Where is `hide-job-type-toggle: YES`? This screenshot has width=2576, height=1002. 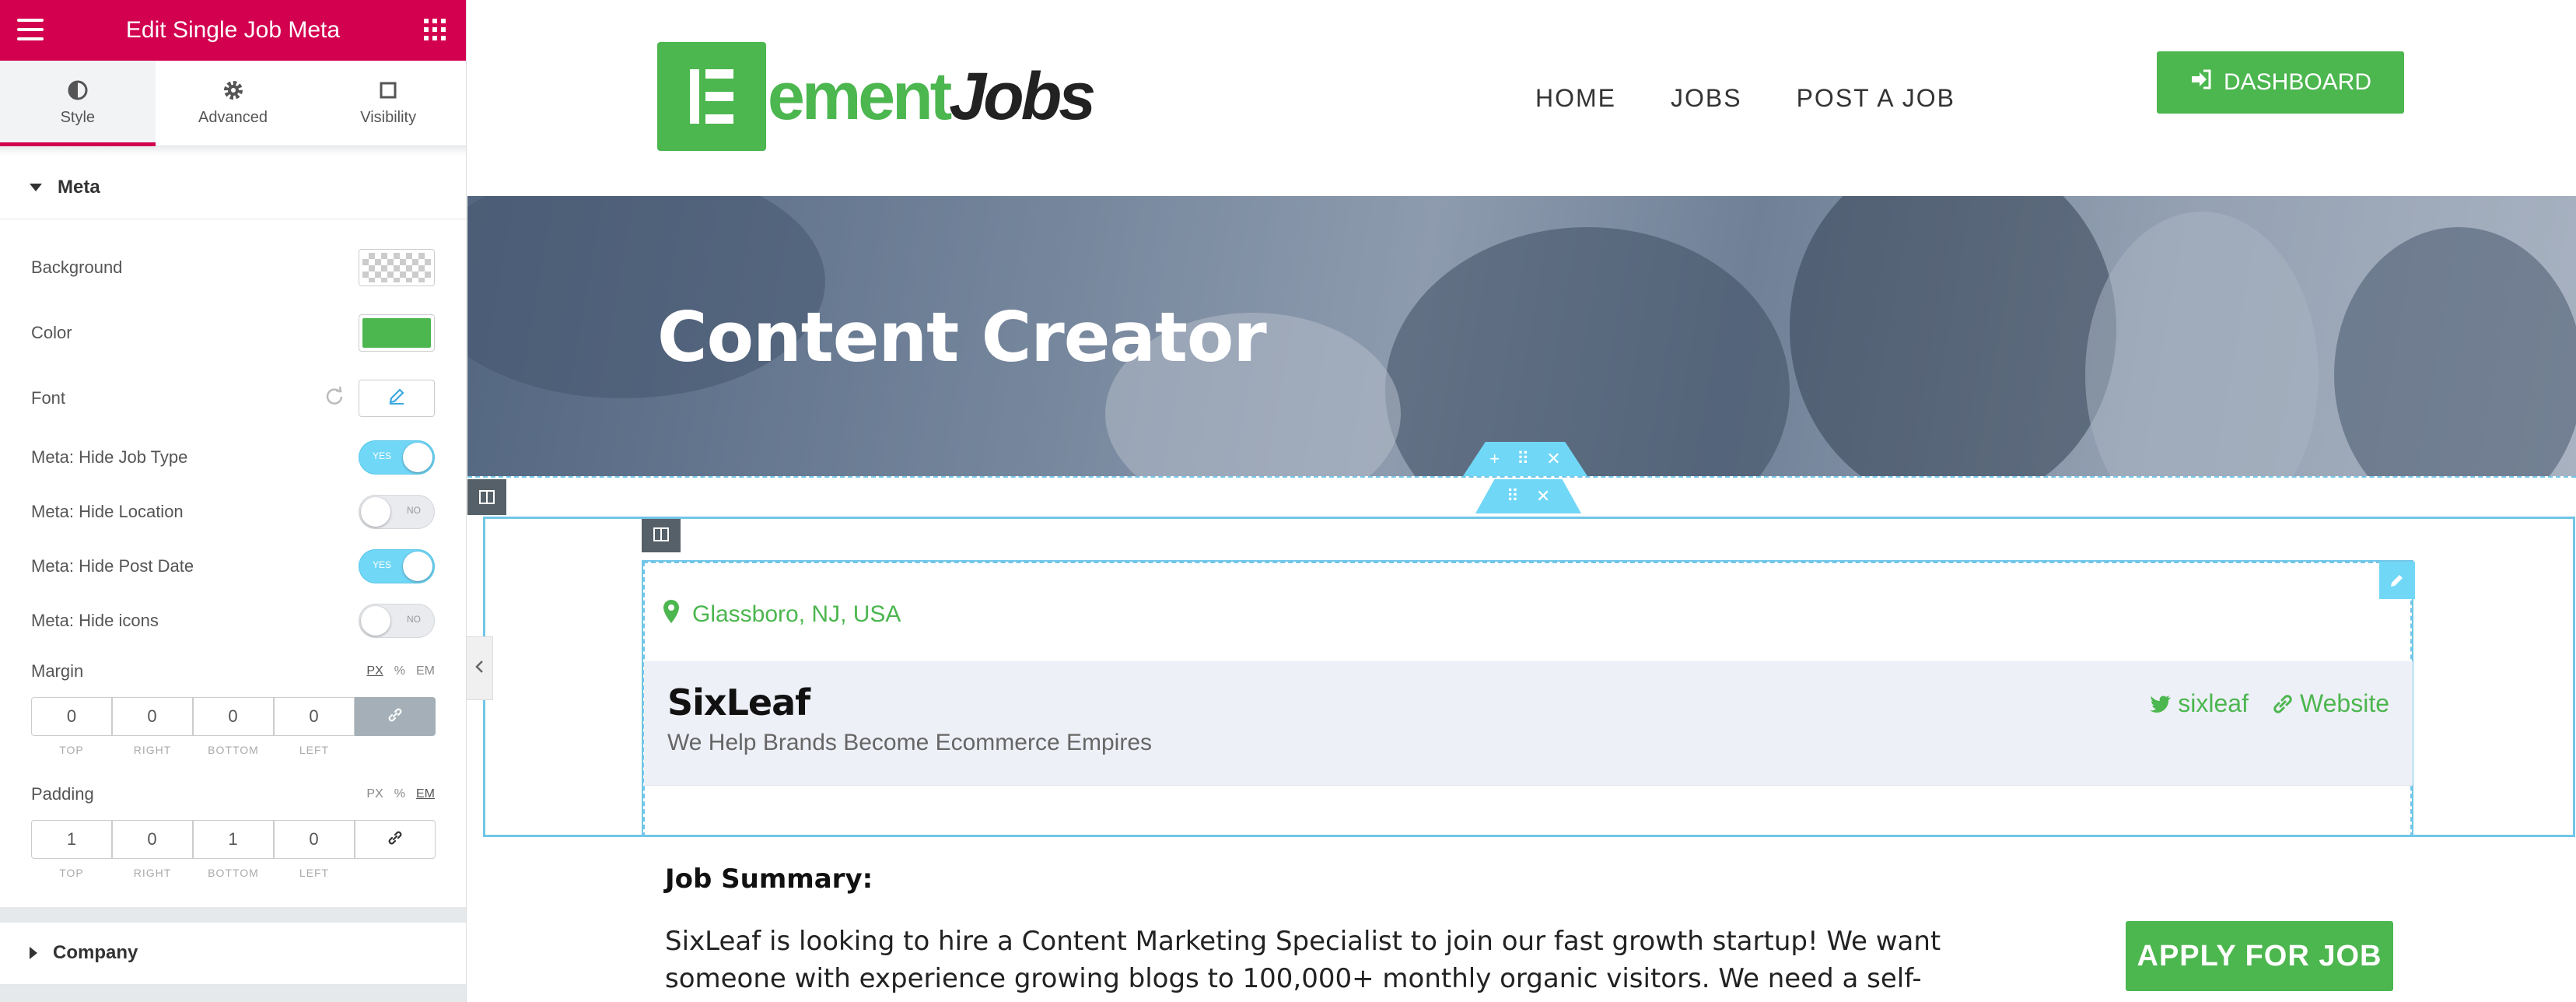
hide-job-type-toggle: YES is located at coordinates (397, 457).